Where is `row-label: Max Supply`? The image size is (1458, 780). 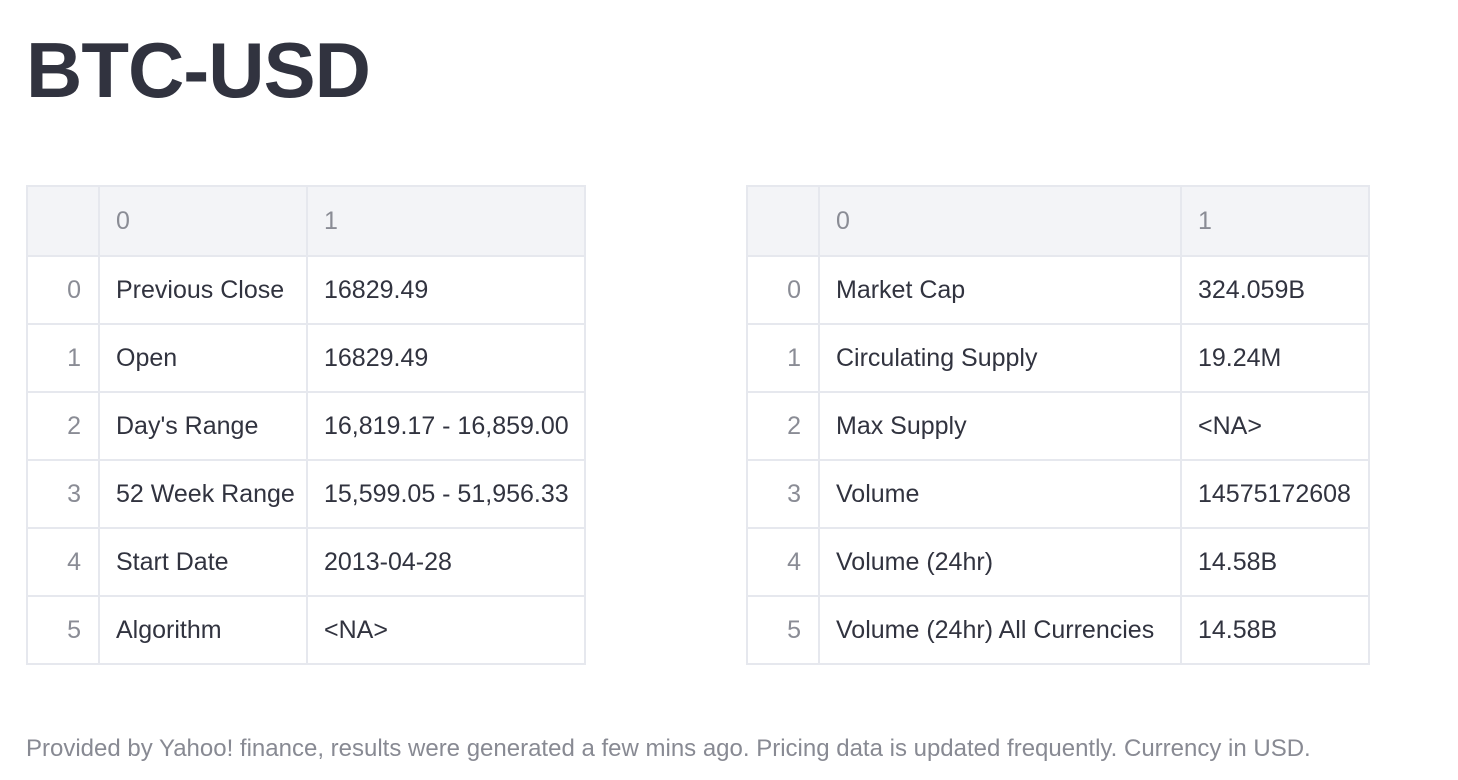
row-label: Max Supply is located at coordinates (1000, 426).